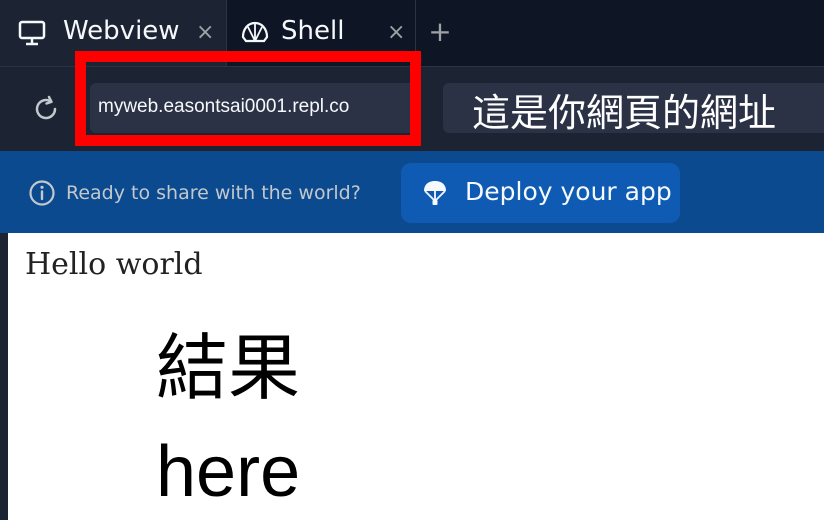 The height and width of the screenshot is (520, 824). Describe the element at coordinates (624, 113) in the screenshot. I see `url-annotation-label: 這是你網頁的網址` at that location.